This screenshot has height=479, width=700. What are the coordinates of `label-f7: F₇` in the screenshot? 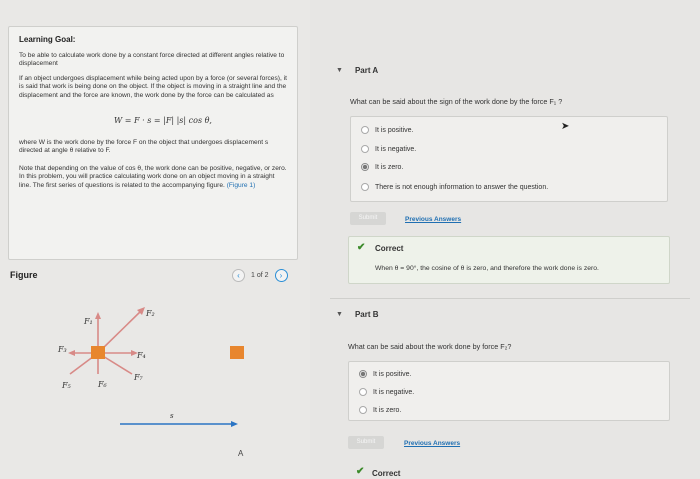 It's located at (138, 377).